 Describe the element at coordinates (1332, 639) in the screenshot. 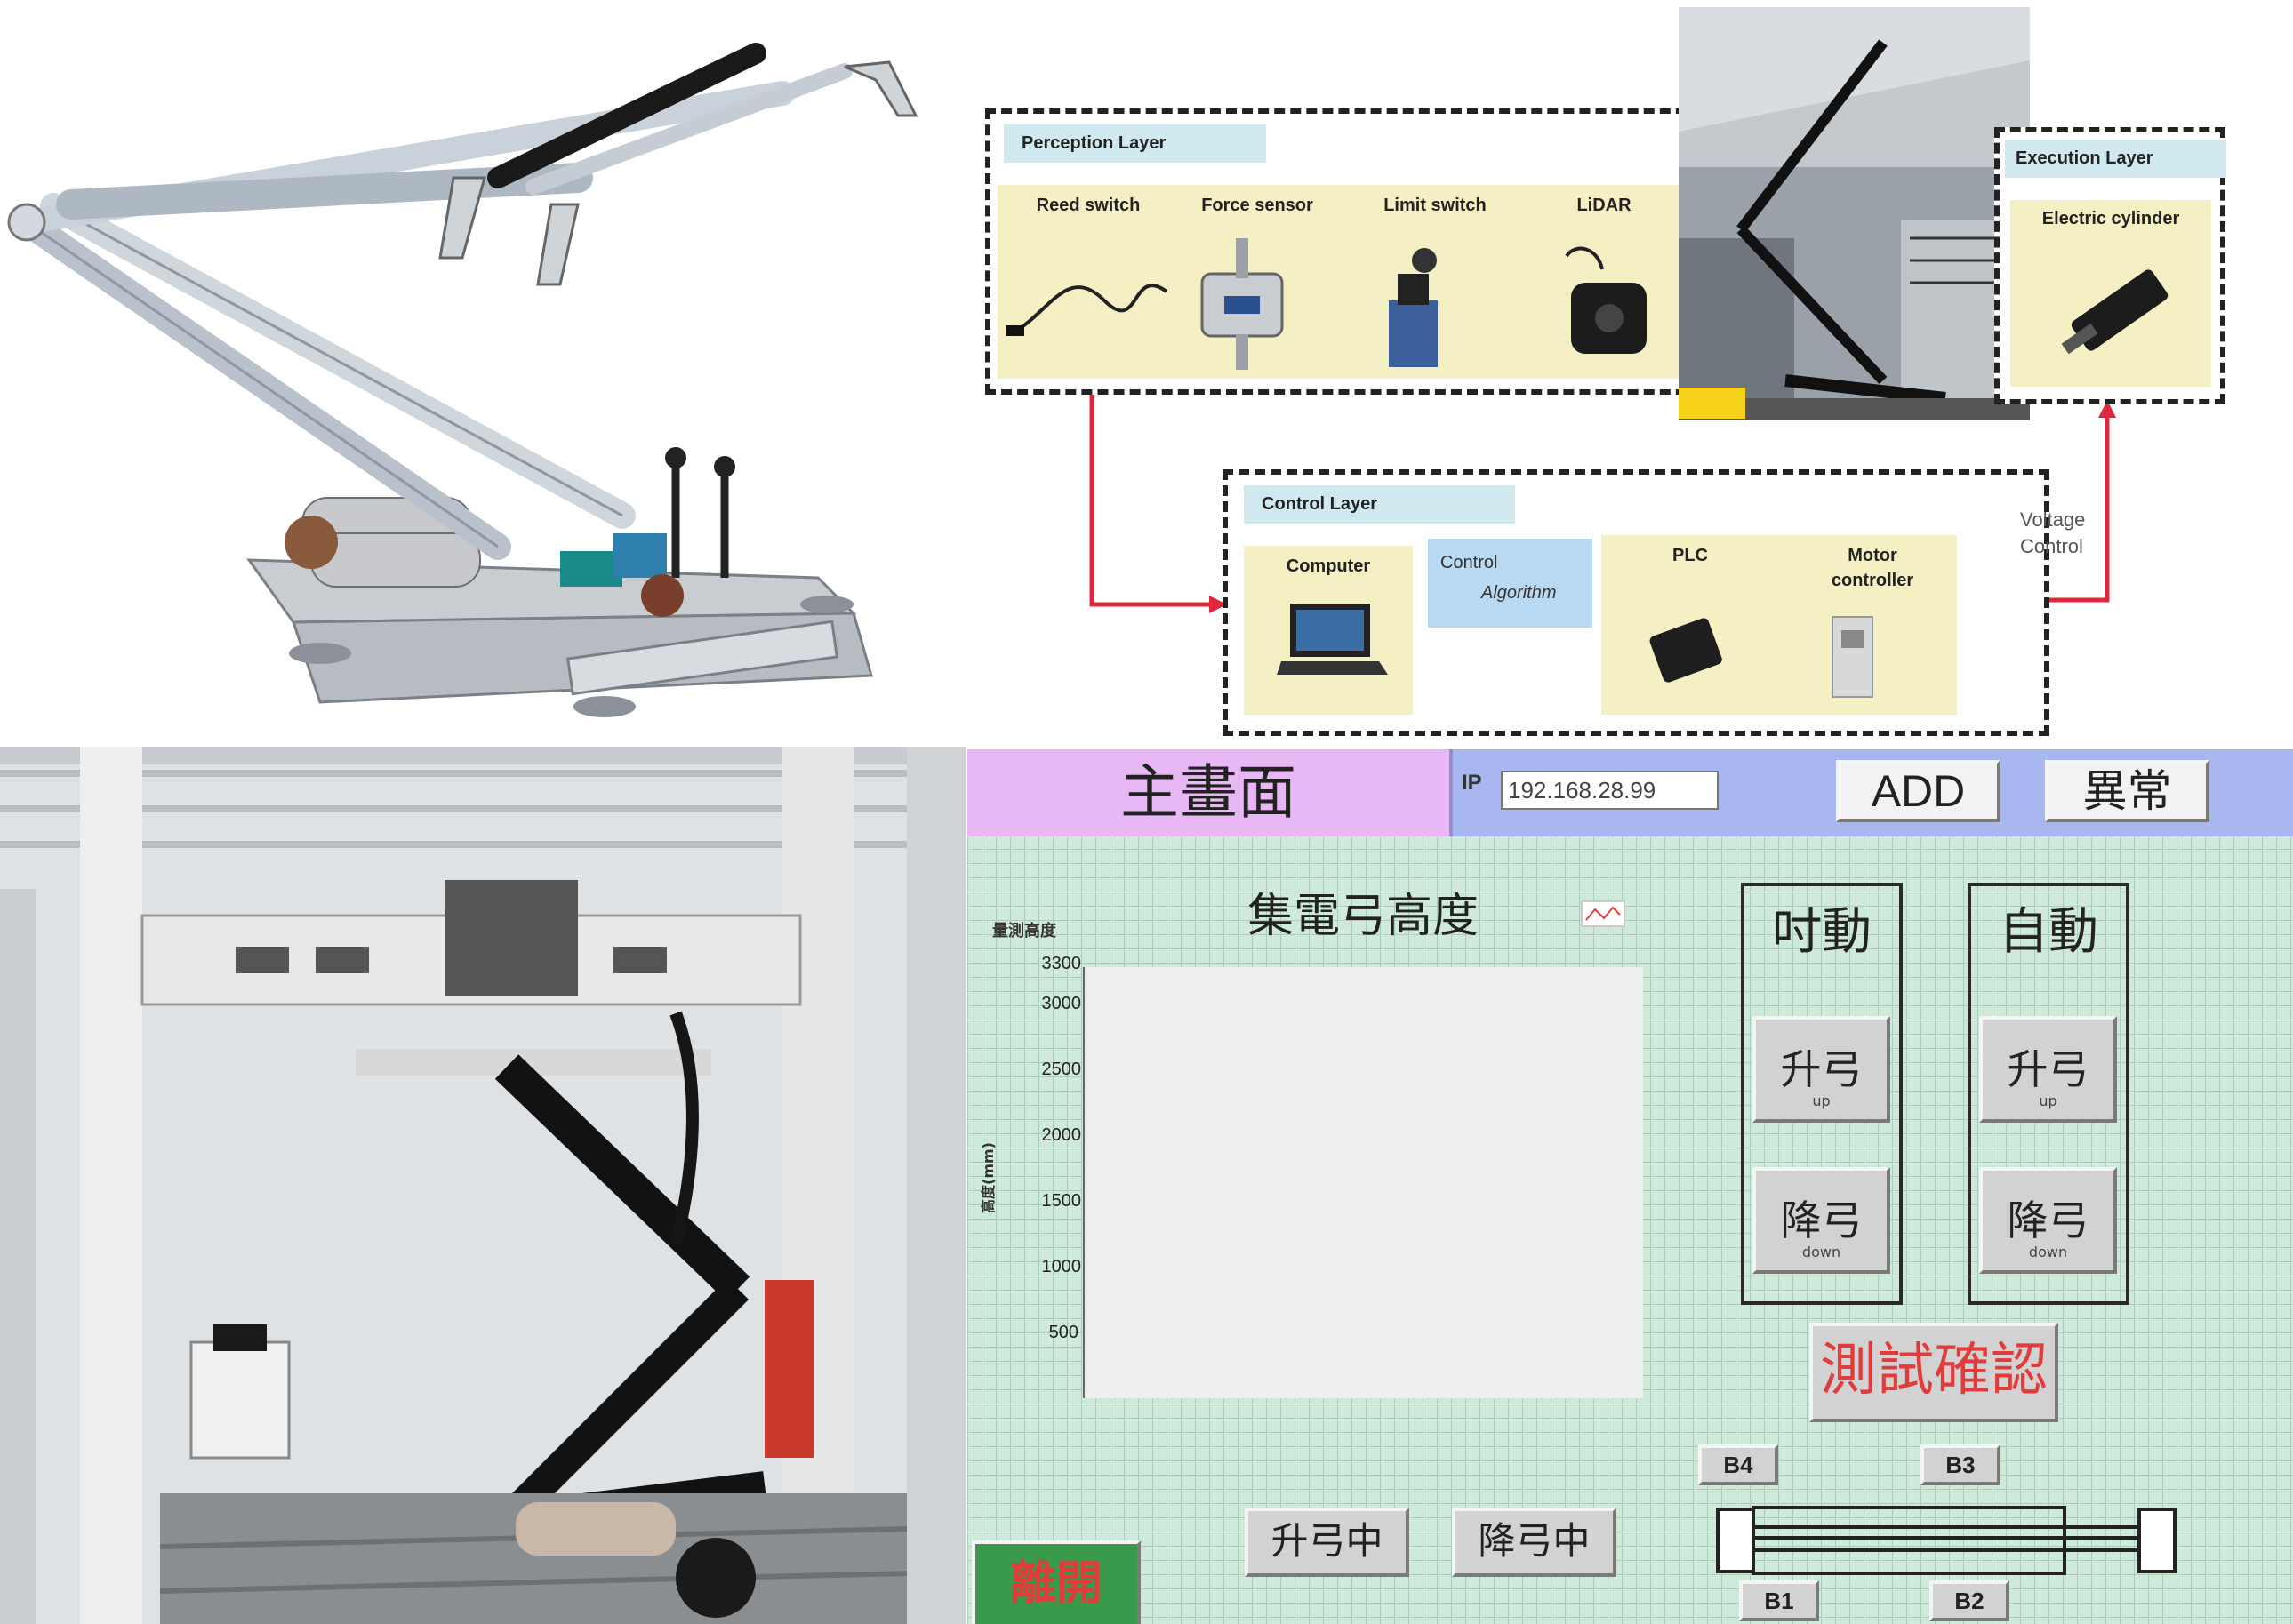

I see `laptop-icon` at that location.